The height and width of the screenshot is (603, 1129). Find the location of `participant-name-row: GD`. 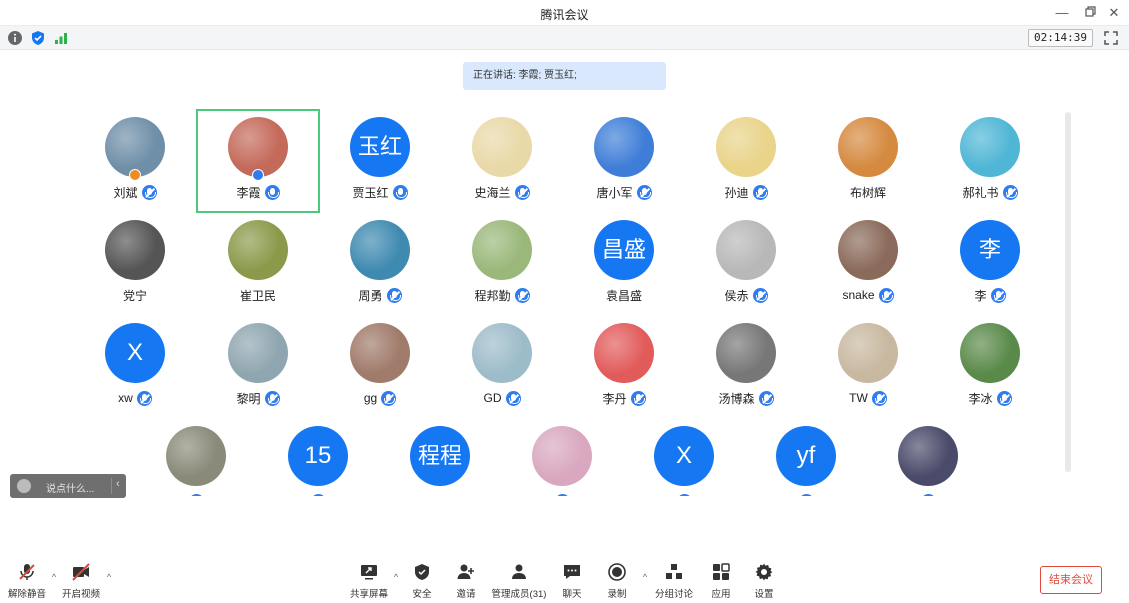

participant-name-row: GD is located at coordinates (502, 398).